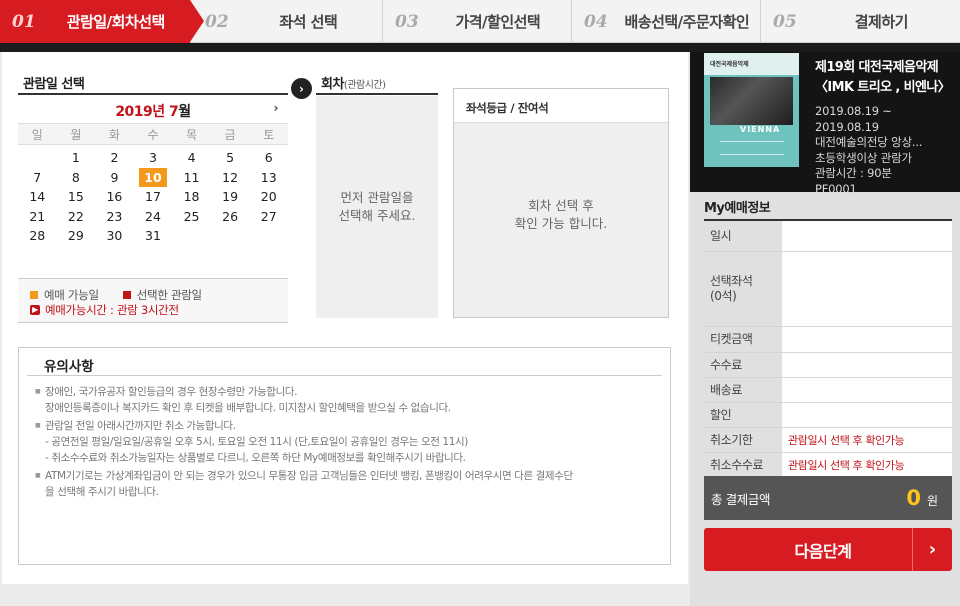  I want to click on calendar-day: 9, so click(114, 178).